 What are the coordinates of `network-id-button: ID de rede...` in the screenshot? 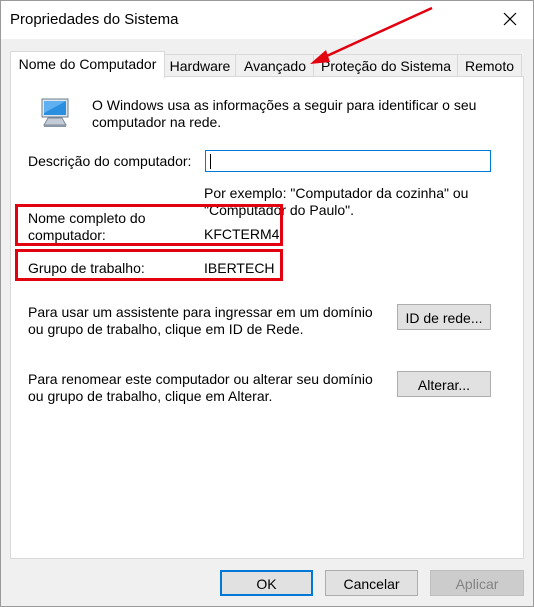 It's located at (444, 317).